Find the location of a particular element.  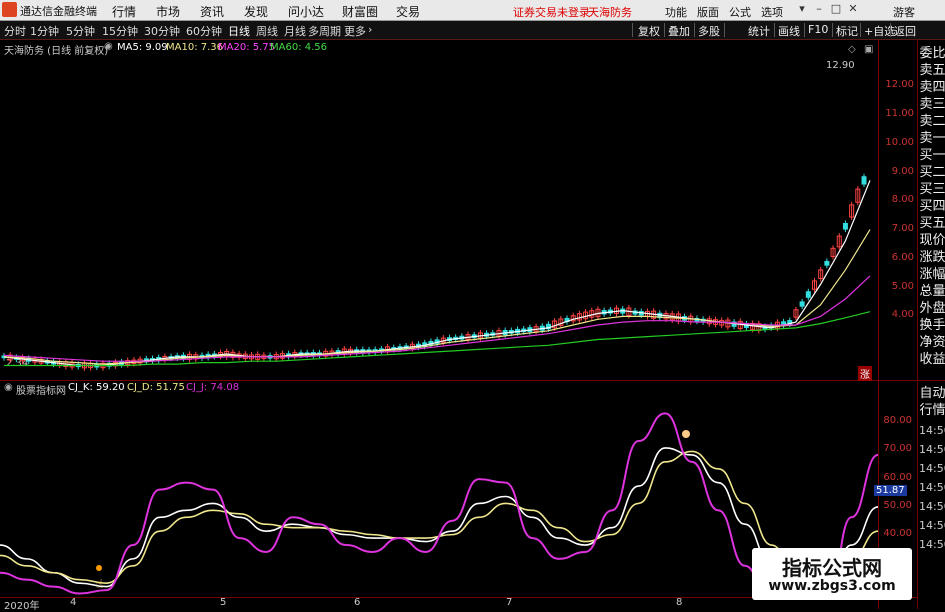

cj-k-label: CJ_K: 59.20 is located at coordinates (96, 387).